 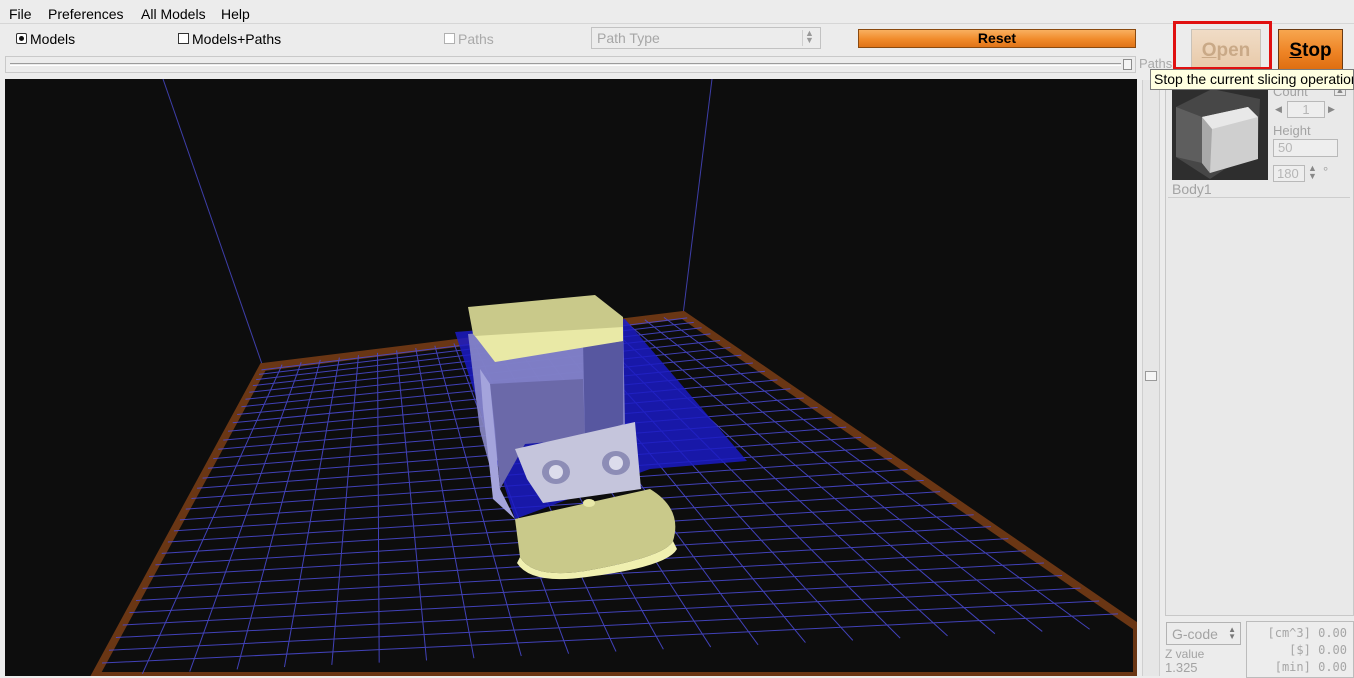 I want to click on stats-box: [cm^3] 0.00 [$] 0.00 [min] 0.00, so click(x=1300, y=649).